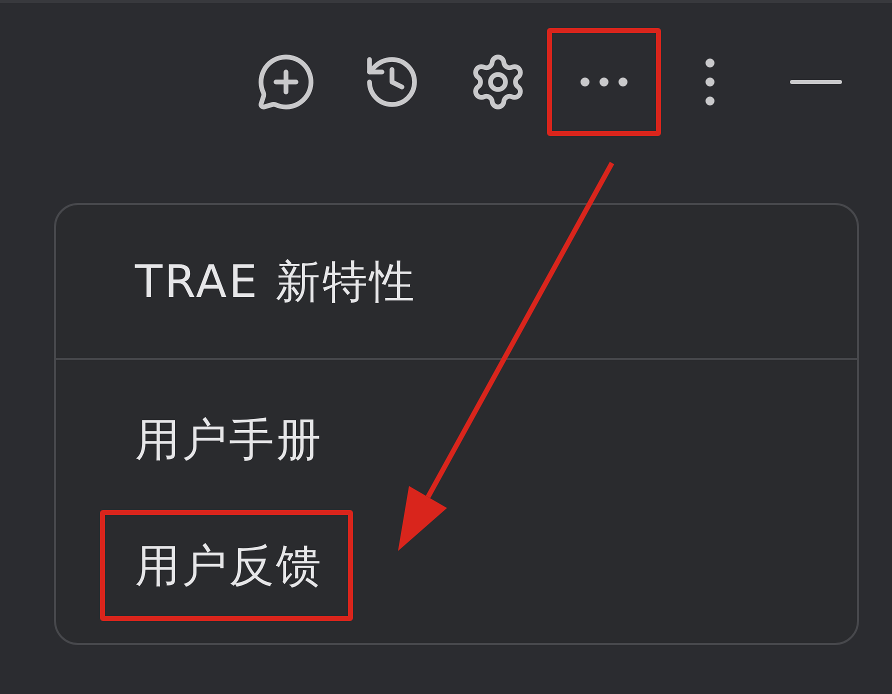  What do you see at coordinates (604, 82) in the screenshot?
I see `dots-horizontal-icon` at bounding box center [604, 82].